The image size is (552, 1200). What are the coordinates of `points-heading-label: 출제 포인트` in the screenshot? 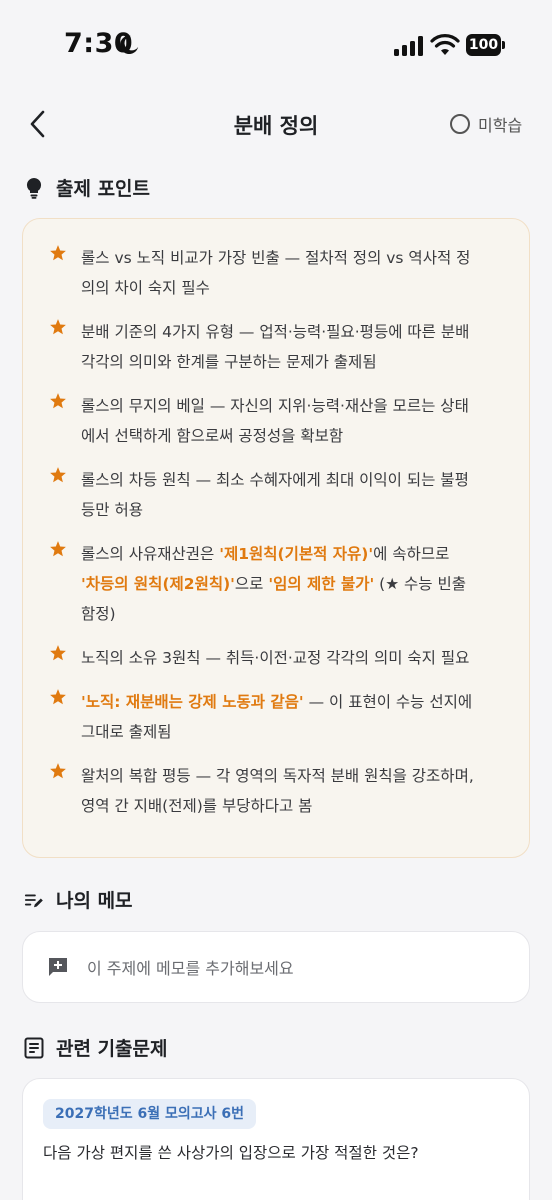 It's located at (103, 189).